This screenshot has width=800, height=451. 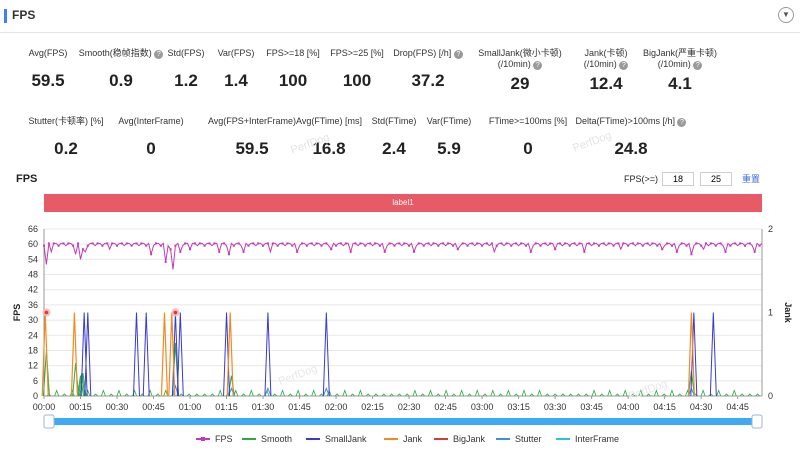 I want to click on x-tick-label: 02:30, so click(x=409, y=407).